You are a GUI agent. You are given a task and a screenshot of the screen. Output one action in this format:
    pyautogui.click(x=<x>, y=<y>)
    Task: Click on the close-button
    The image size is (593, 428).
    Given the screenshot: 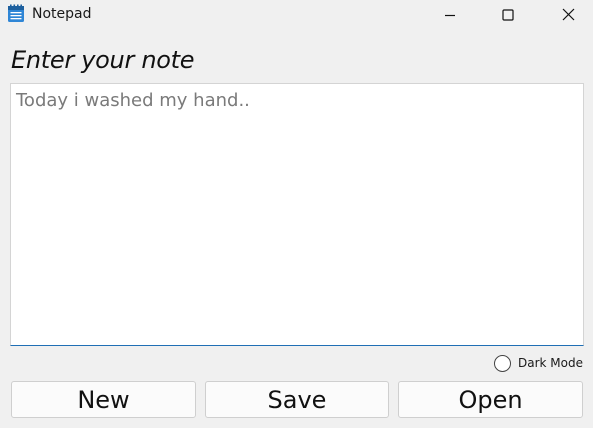 What is the action you would take?
    pyautogui.click(x=568, y=14)
    